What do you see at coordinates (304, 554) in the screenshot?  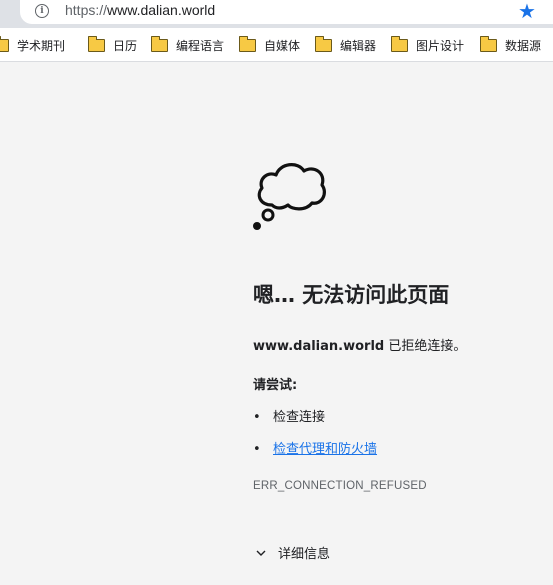 I see `details-label: 详细信息` at bounding box center [304, 554].